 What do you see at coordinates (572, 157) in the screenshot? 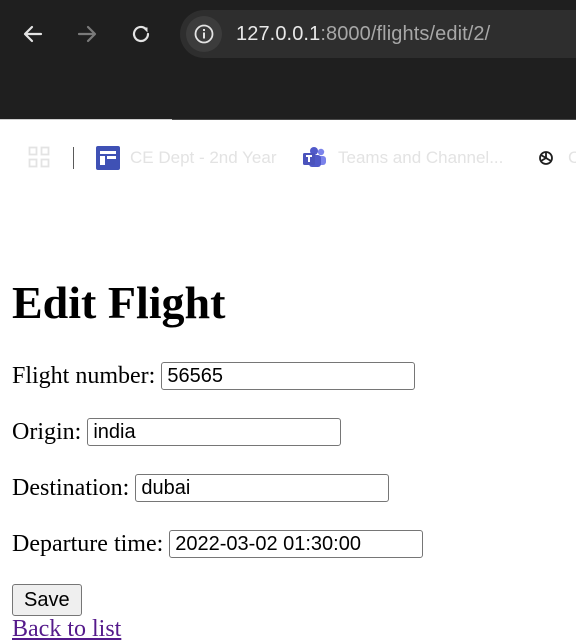
I see `bookmark-label: C` at bounding box center [572, 157].